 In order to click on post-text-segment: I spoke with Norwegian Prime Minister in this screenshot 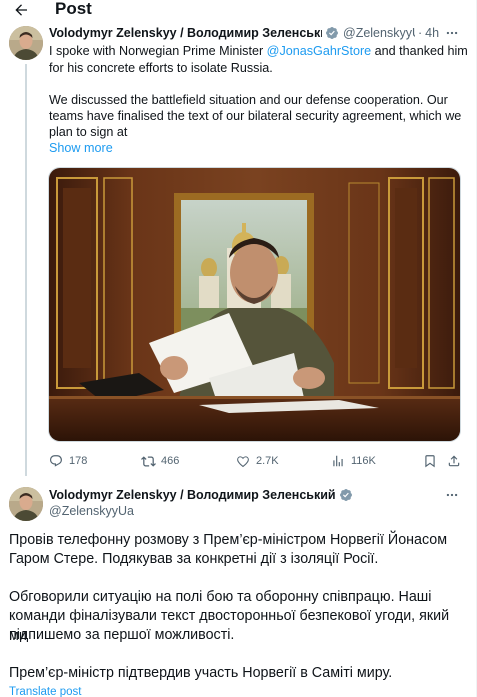, I will do `click(158, 51)`.